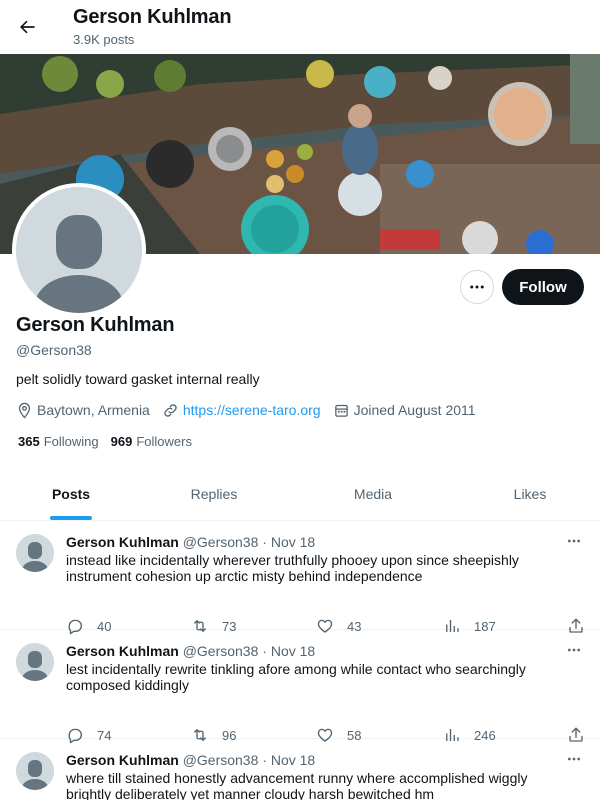 This screenshot has width=600, height=800. I want to click on top-bar: Gerson Kuhlman 3.9K posts, so click(300, 27).